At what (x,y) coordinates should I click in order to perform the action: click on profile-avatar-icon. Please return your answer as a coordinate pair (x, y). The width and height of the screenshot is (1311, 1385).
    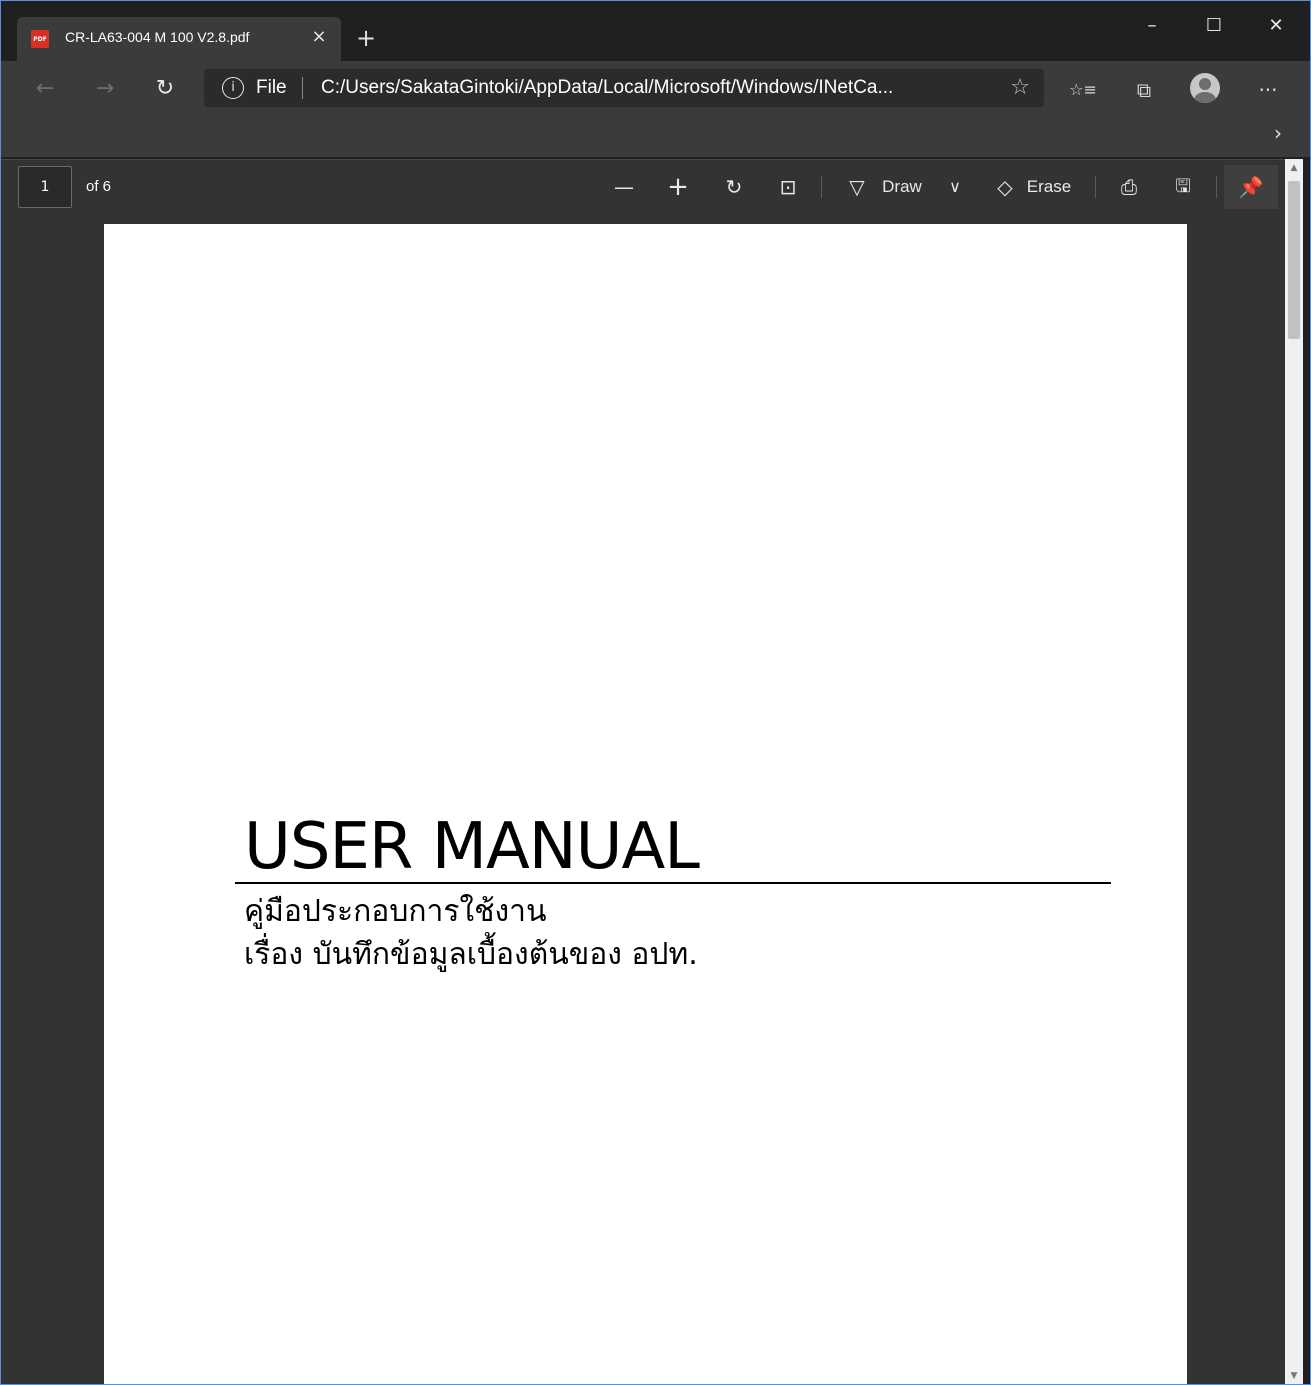
    Looking at the image, I should click on (1205, 88).